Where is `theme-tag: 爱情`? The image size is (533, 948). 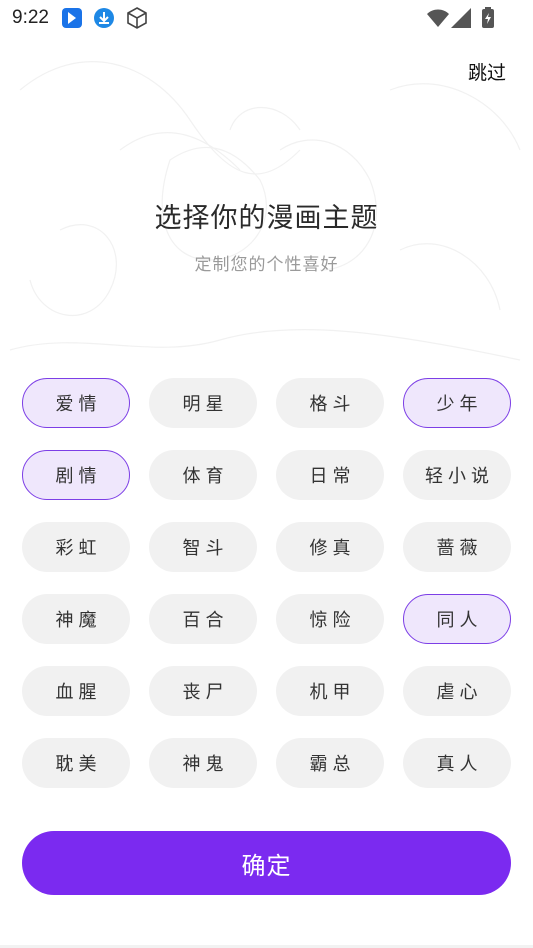
theme-tag: 爱情 is located at coordinates (76, 403).